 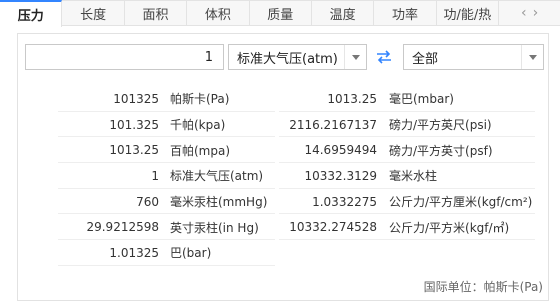 What do you see at coordinates (287, 59) in the screenshot?
I see `from-unit-value: 标准大气压(atm)` at bounding box center [287, 59].